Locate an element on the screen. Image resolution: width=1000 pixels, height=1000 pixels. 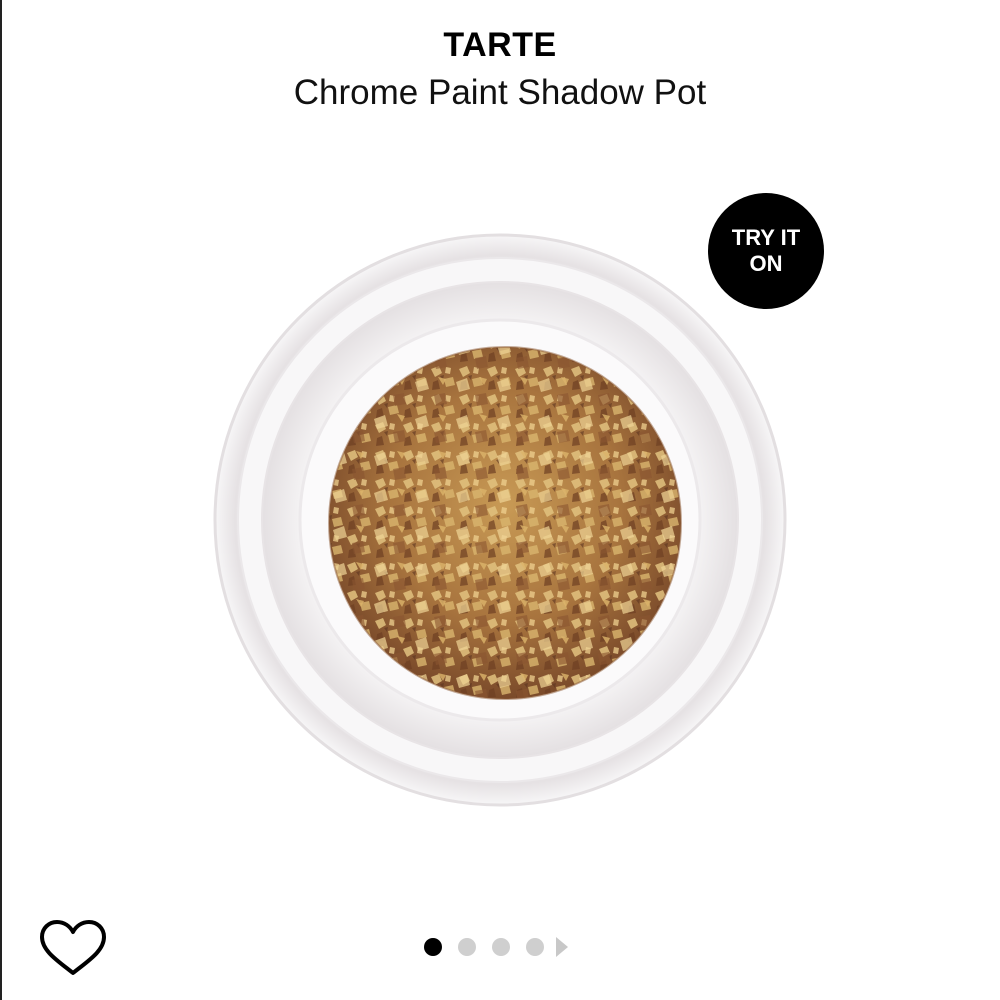
heart-icon is located at coordinates (73, 947).